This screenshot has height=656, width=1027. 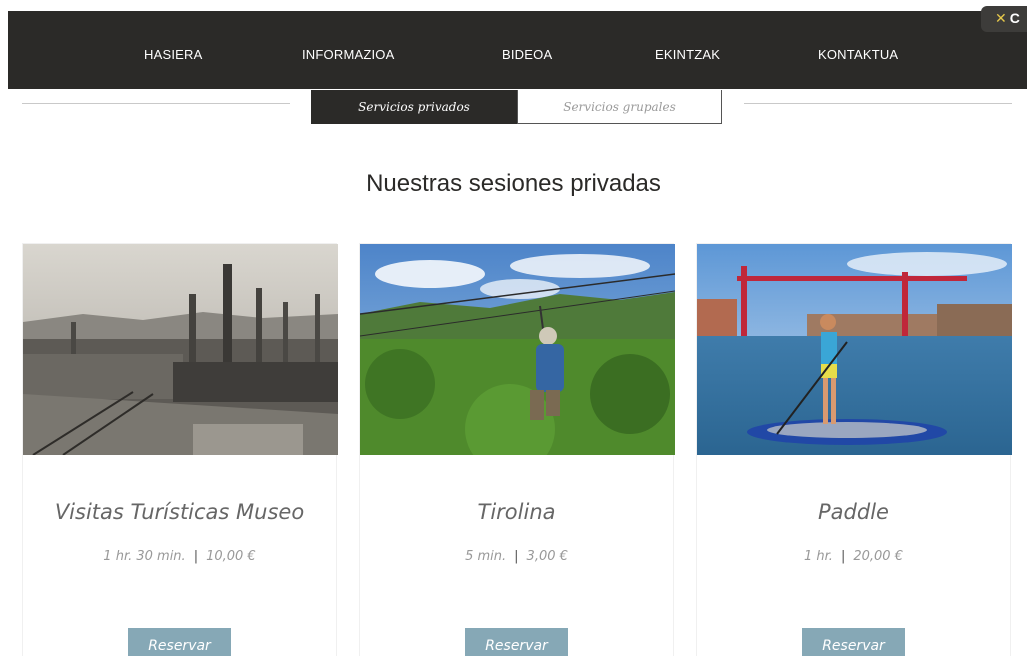 What do you see at coordinates (348, 54) in the screenshot?
I see `nav-item-informazioa: INFORMAZIOA` at bounding box center [348, 54].